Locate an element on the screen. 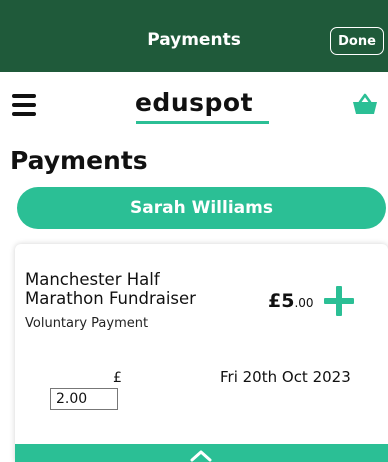 The width and height of the screenshot is (388, 462). currency-symbol: £ is located at coordinates (117, 378).